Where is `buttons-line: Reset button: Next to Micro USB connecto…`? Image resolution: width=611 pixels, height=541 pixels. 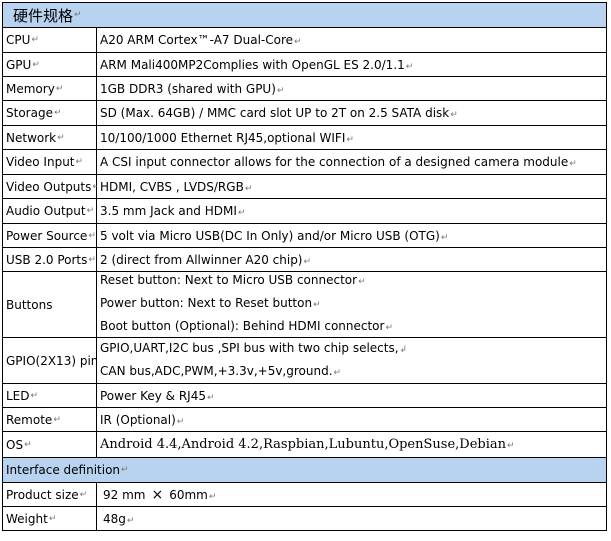 buttons-line: Reset button: Next to Micro USB connecto… is located at coordinates (229, 280).